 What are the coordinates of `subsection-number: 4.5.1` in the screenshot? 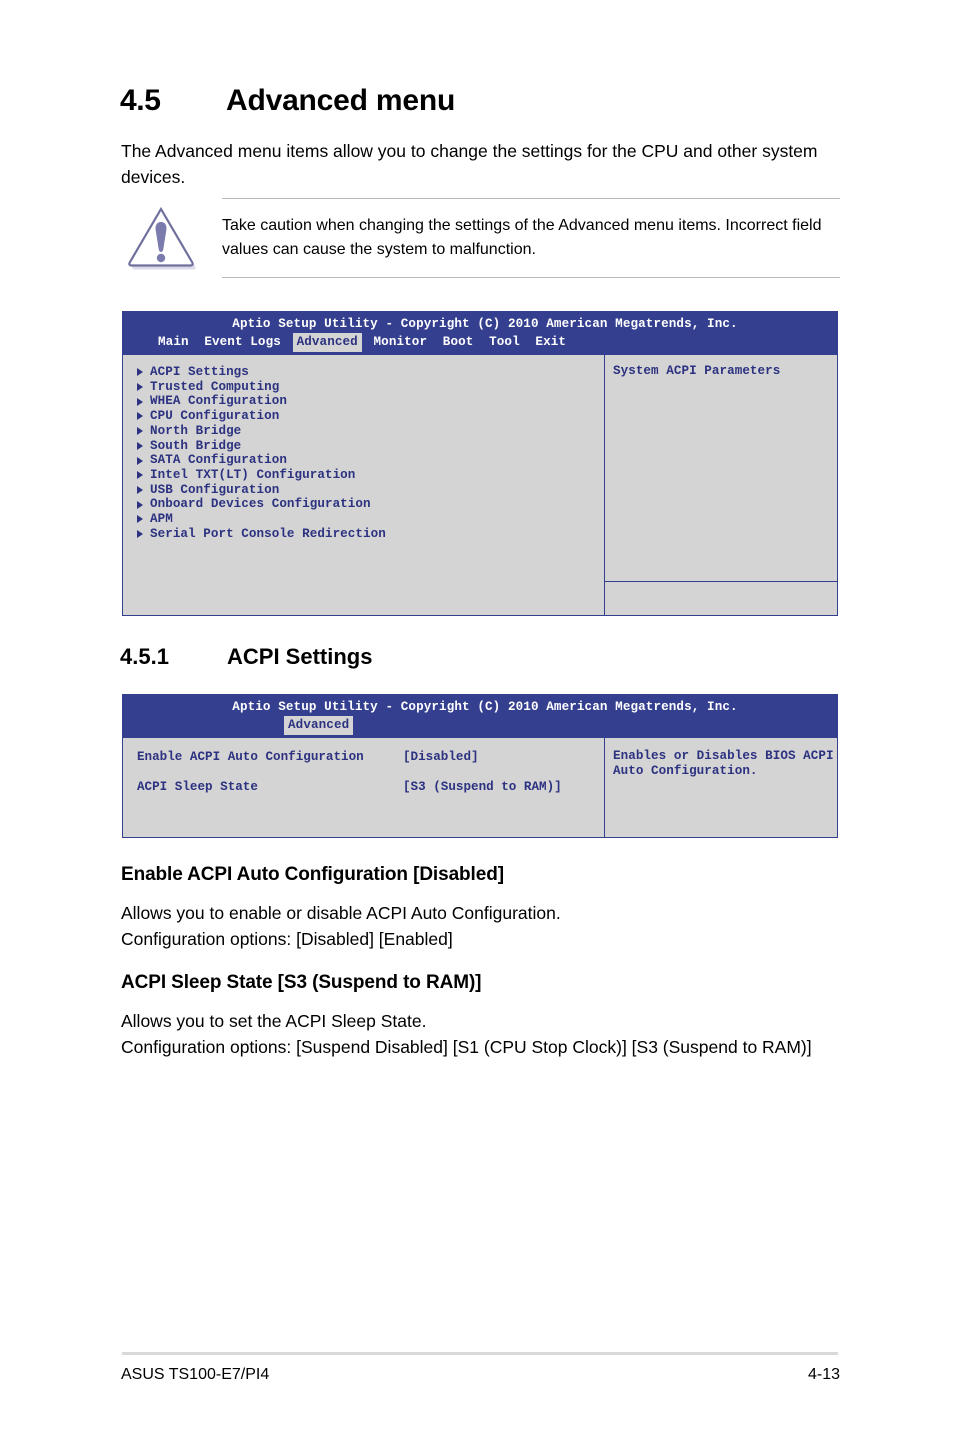 It's located at (144, 656).